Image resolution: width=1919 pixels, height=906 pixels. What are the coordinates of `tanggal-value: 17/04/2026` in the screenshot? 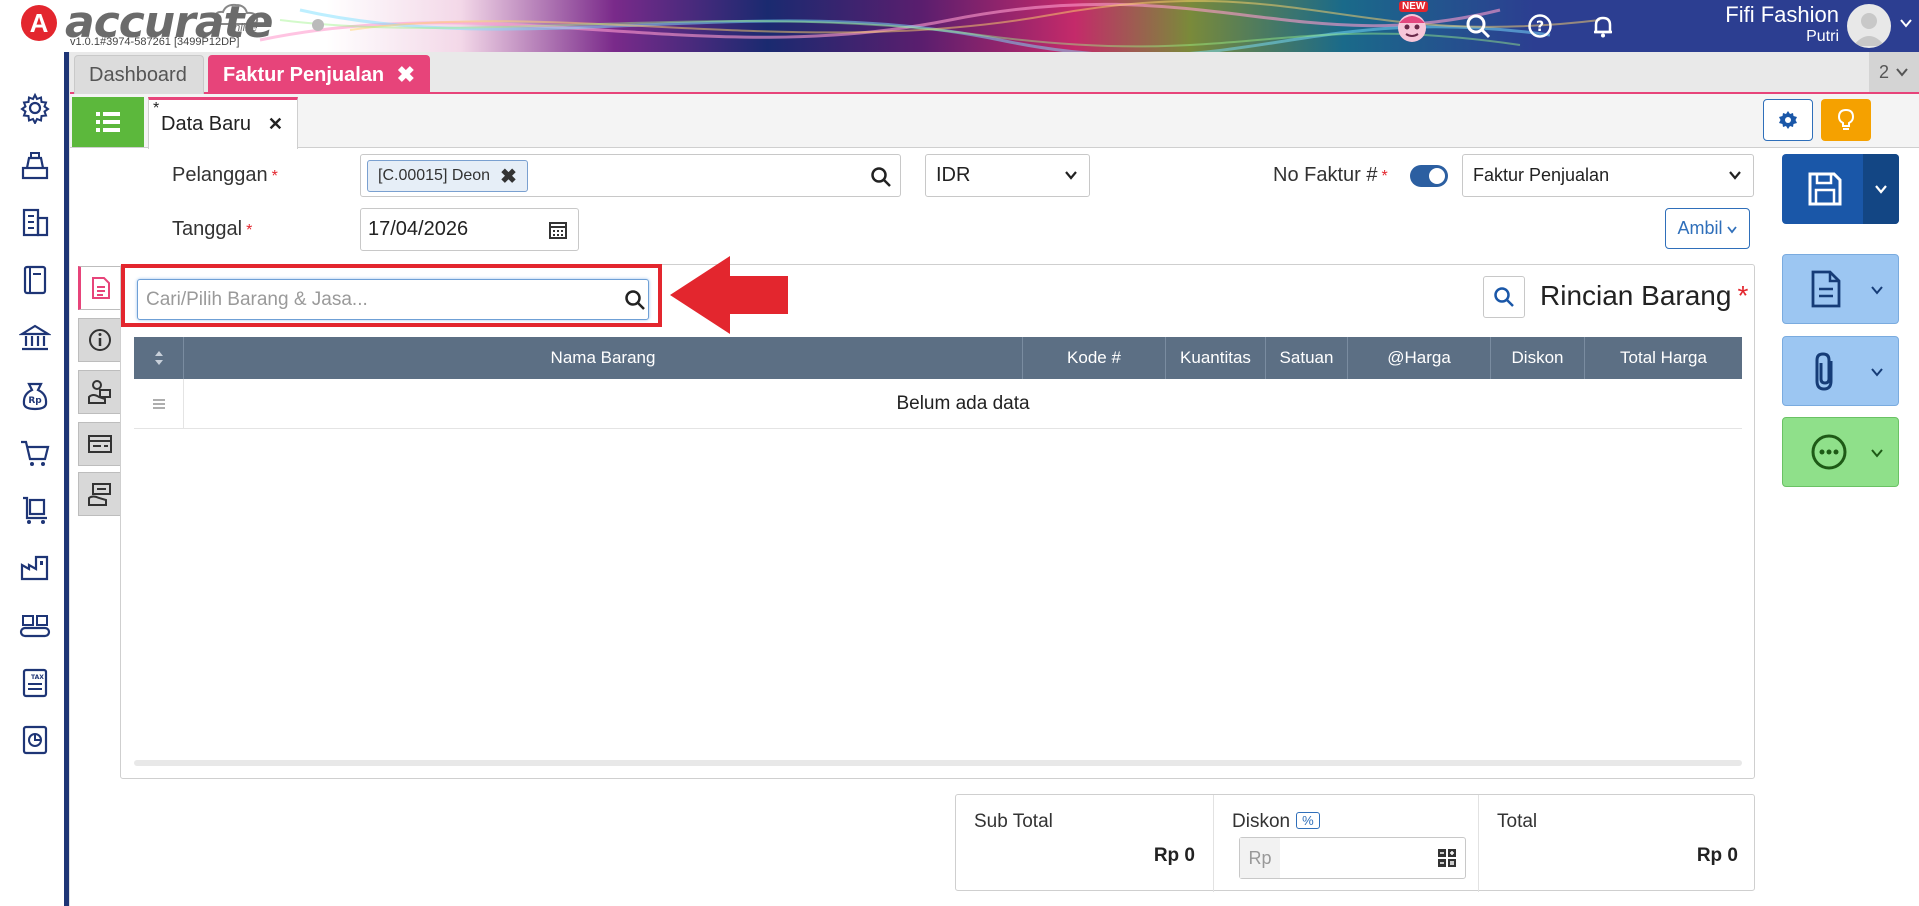 It's located at (418, 229).